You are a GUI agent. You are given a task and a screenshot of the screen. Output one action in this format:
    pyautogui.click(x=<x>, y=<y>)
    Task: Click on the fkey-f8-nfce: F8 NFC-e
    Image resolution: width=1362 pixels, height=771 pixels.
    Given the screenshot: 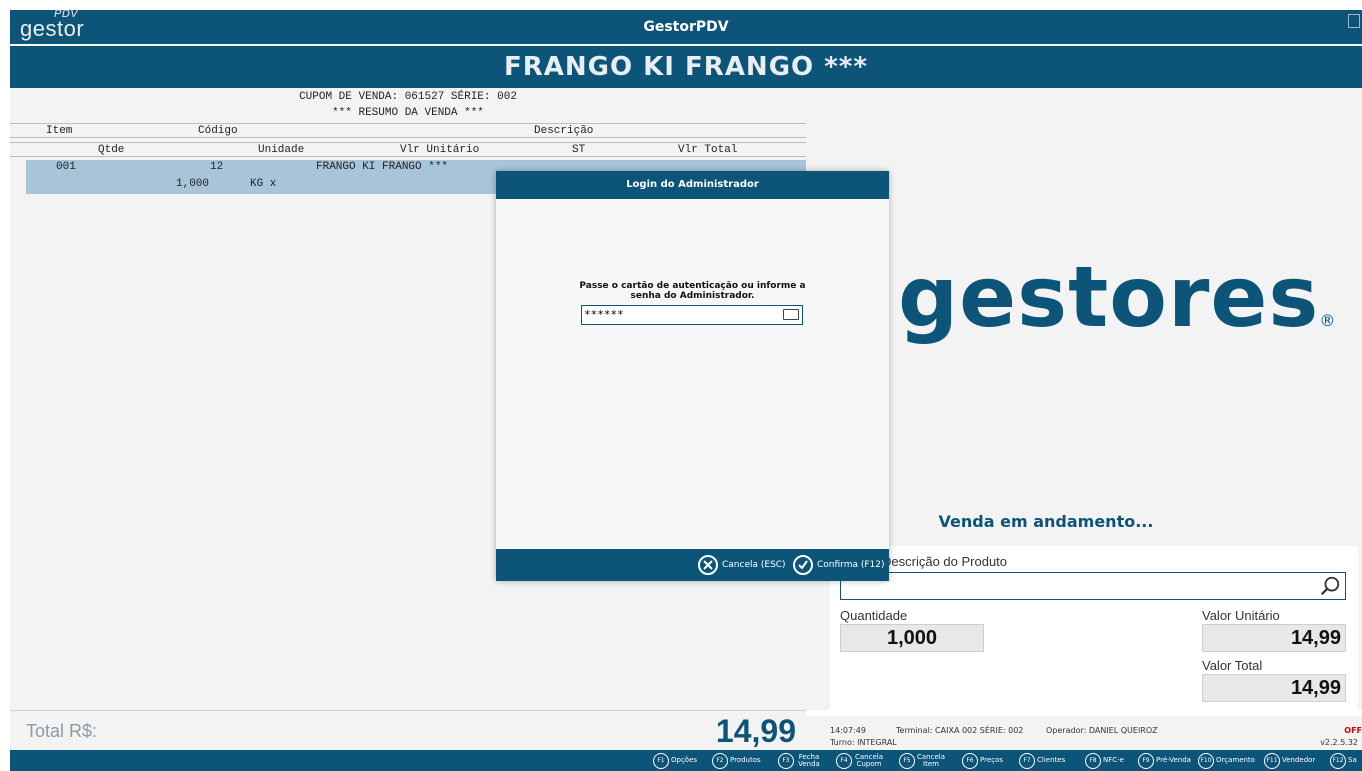 What is the action you would take?
    pyautogui.click(x=1104, y=760)
    